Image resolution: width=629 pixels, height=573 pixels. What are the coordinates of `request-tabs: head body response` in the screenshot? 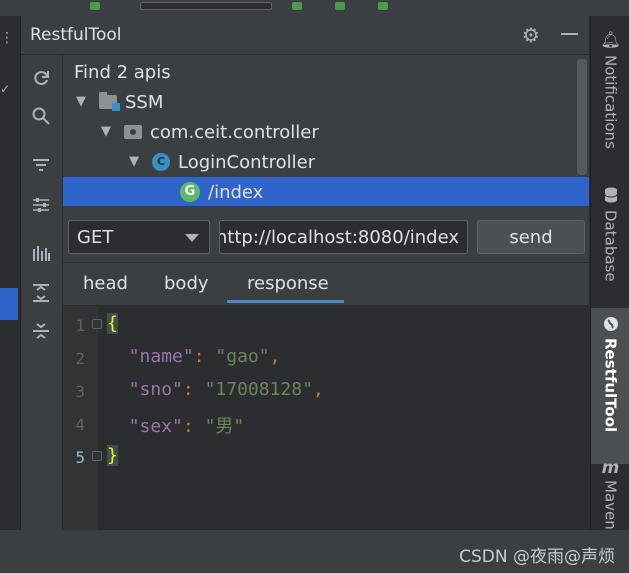 It's located at (326, 284).